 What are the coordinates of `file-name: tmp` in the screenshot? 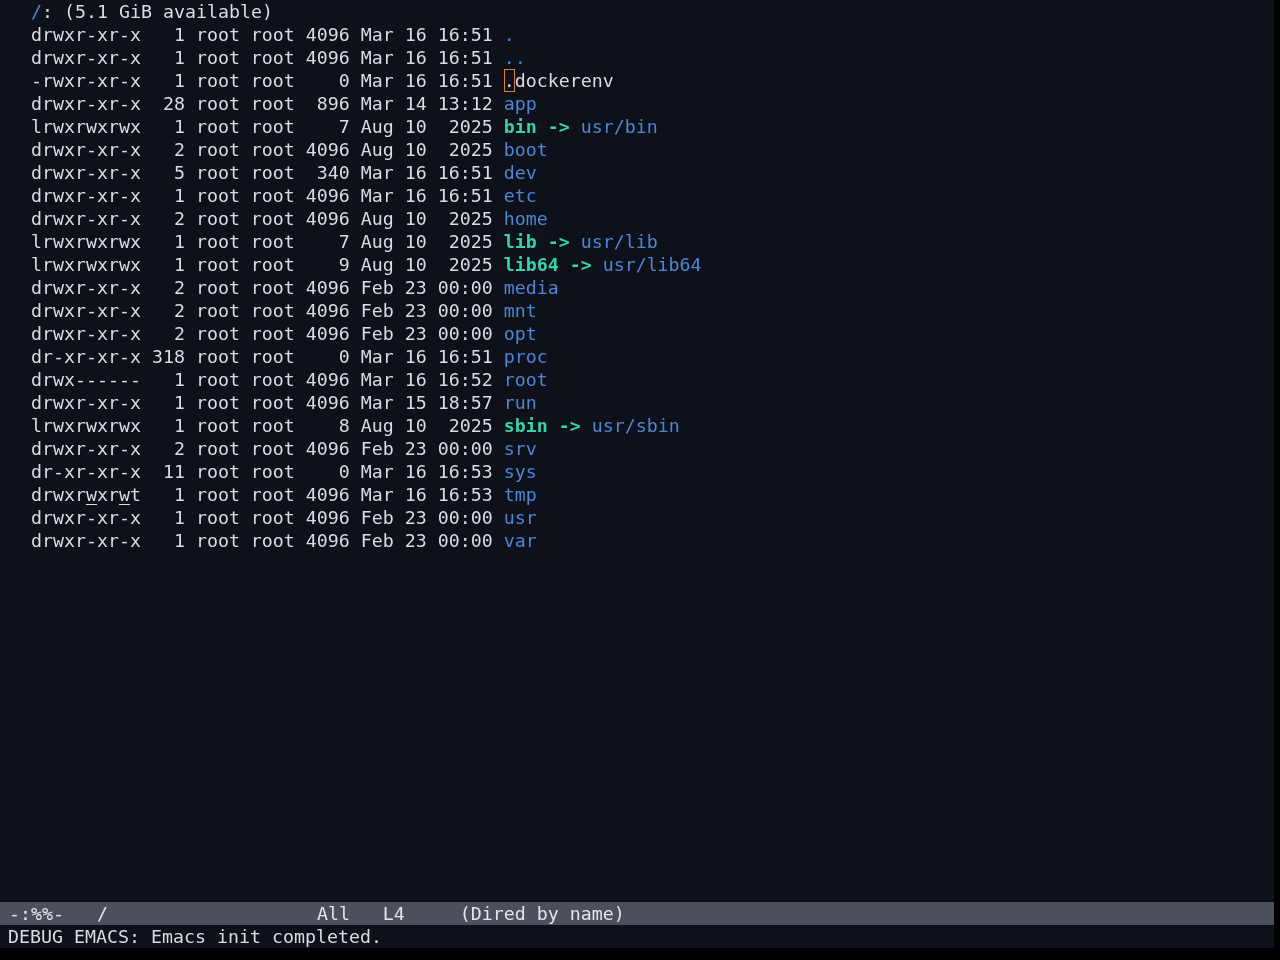 It's located at (520, 494).